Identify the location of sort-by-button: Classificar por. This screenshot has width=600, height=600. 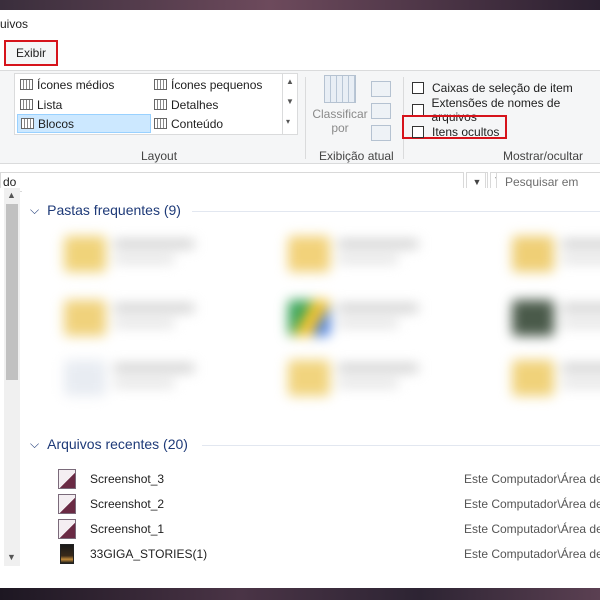
(340, 110).